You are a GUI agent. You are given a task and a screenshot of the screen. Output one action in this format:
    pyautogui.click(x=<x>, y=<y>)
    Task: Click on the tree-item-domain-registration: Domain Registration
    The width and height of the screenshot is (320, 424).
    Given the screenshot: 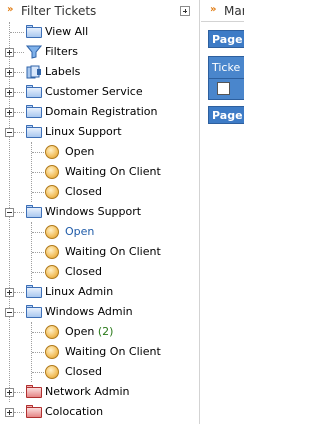 What is the action you would take?
    pyautogui.click(x=100, y=112)
    